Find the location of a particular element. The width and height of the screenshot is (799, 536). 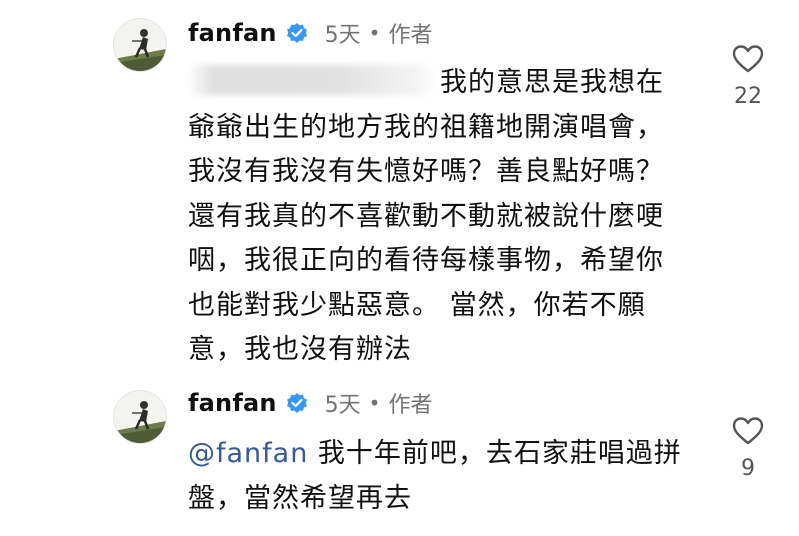

like-column: 9 is located at coordinates (748, 448).